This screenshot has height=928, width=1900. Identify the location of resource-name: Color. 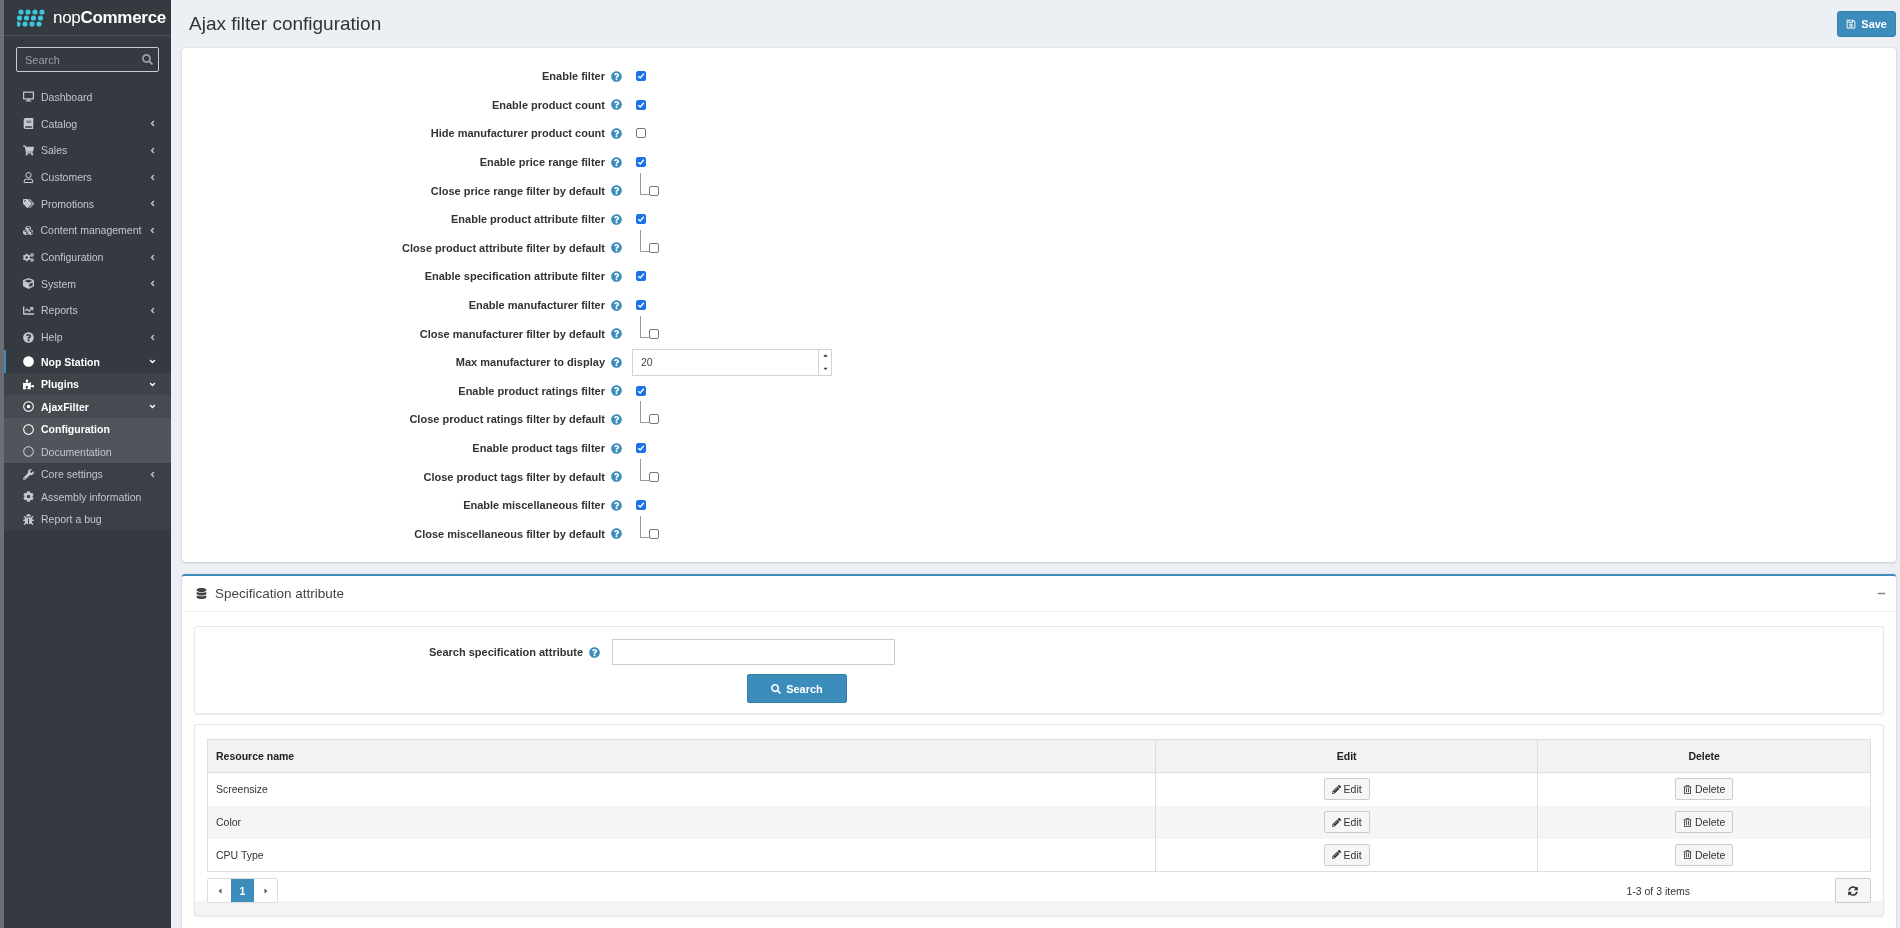
(229, 822).